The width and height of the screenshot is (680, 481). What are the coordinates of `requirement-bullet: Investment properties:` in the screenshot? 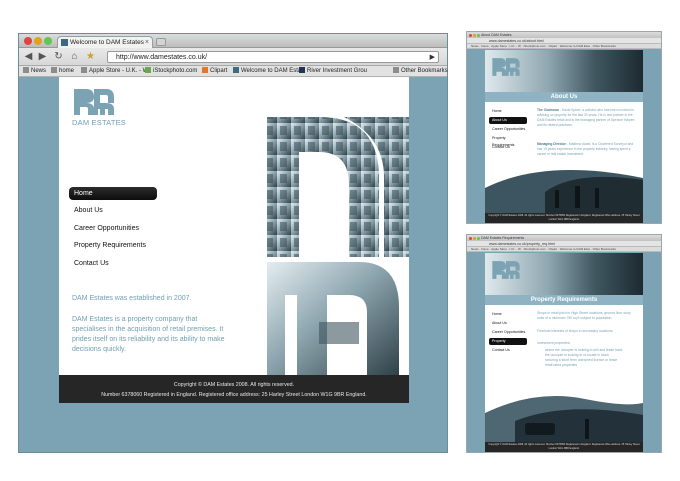 It's located at (554, 343).